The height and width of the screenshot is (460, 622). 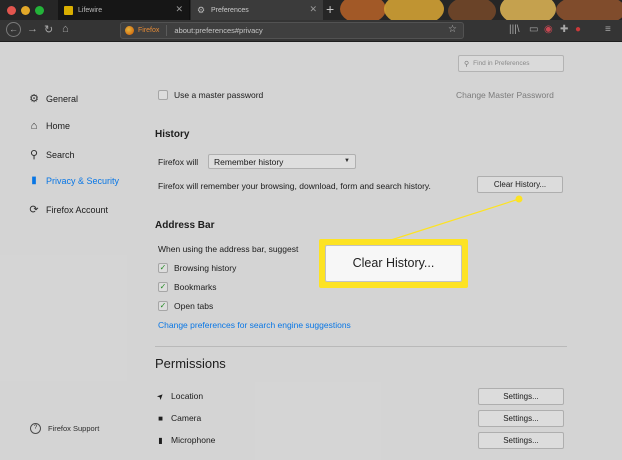 I want to click on identity-box: Firefox, so click(x=144, y=30).